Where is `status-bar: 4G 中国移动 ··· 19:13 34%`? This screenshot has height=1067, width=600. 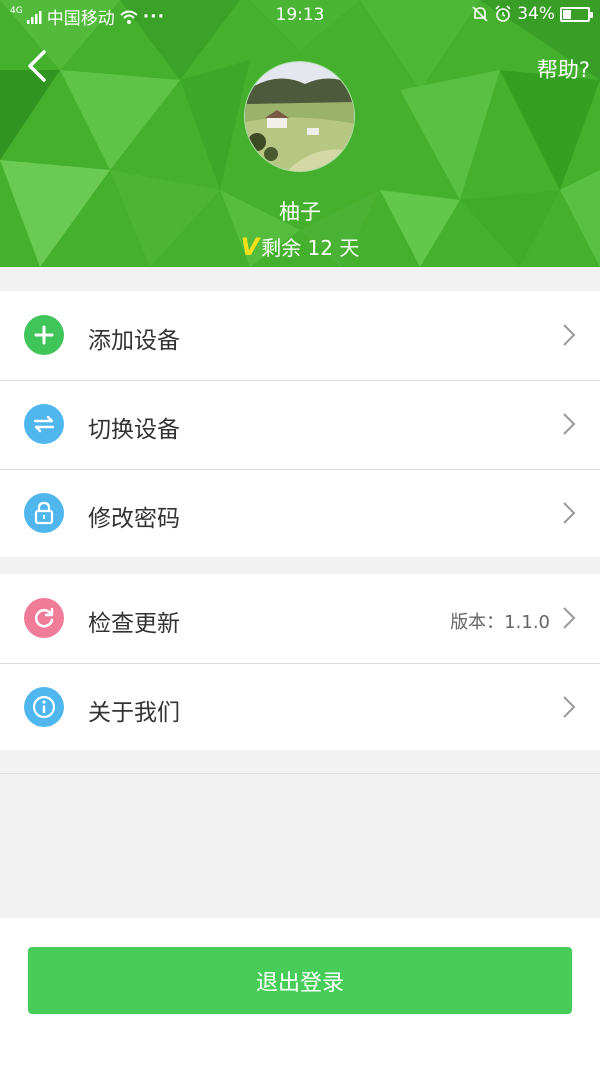
status-bar: 4G 中国移动 ··· 19:13 34% is located at coordinates (300, 16).